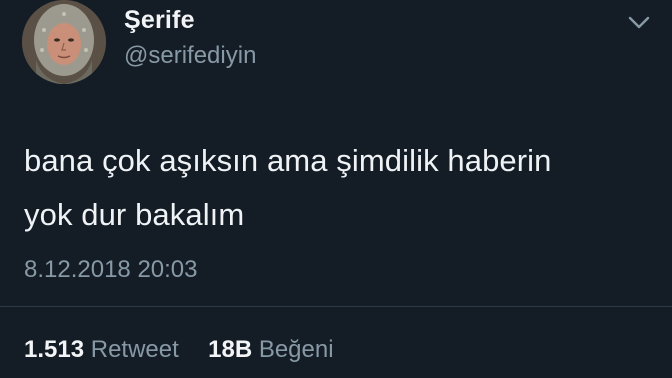 This screenshot has width=672, height=378. What do you see at coordinates (296, 349) in the screenshot?
I see `like-label: Beğeni` at bounding box center [296, 349].